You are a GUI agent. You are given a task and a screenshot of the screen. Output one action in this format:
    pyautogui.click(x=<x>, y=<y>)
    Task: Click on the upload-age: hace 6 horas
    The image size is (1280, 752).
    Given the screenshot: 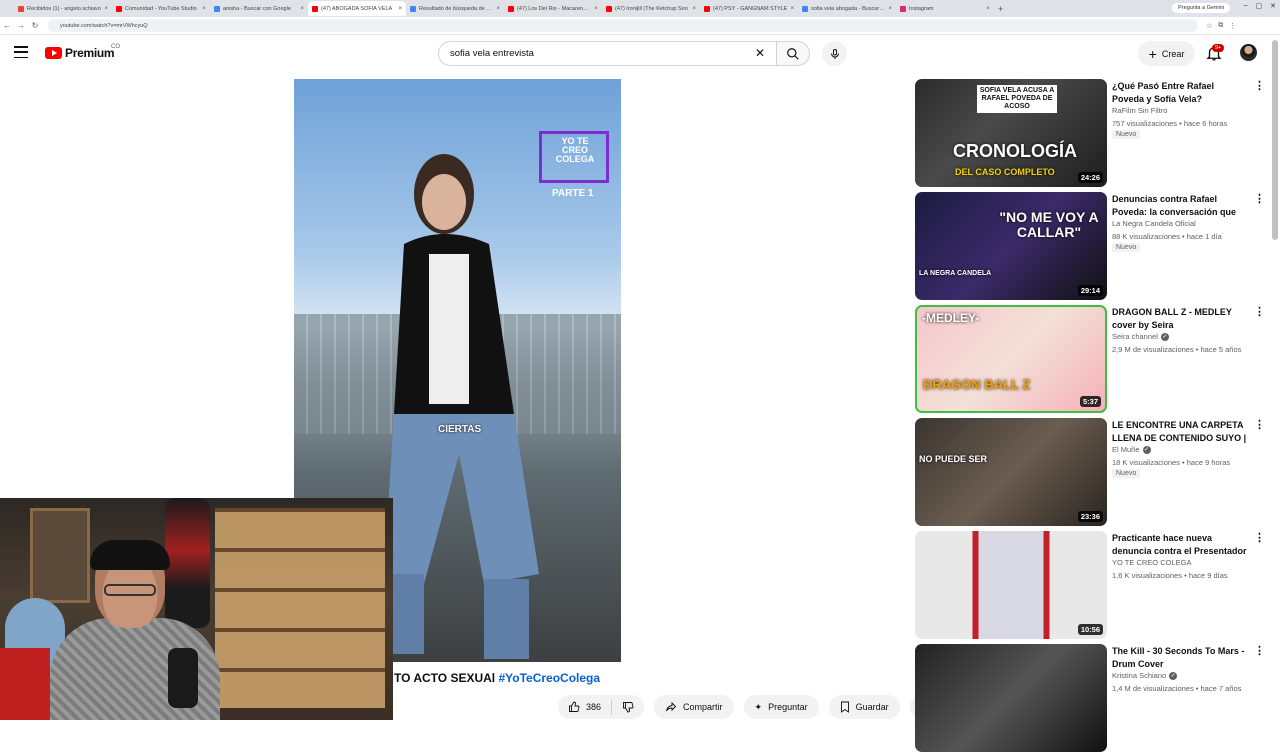 What is the action you would take?
    pyautogui.click(x=1205, y=123)
    